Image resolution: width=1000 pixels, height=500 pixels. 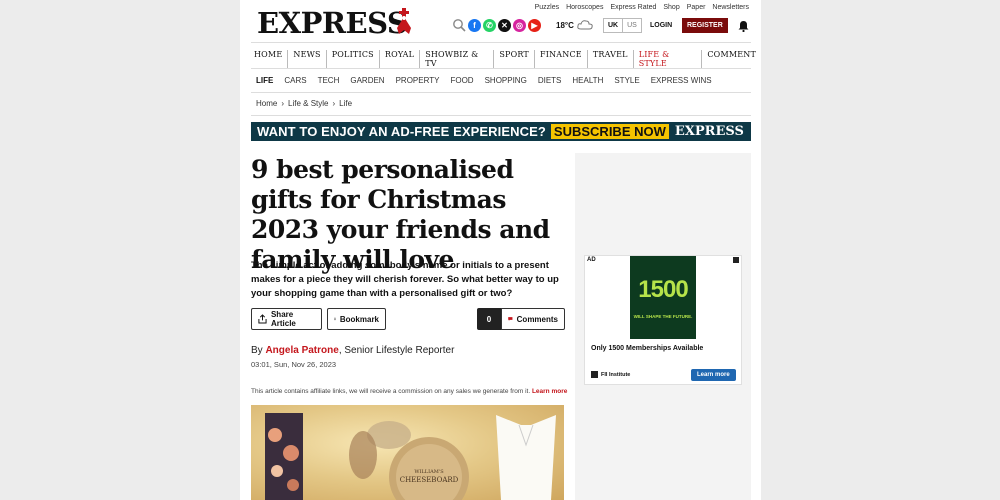 I want to click on subnav-diets: DIETS, so click(x=550, y=80).